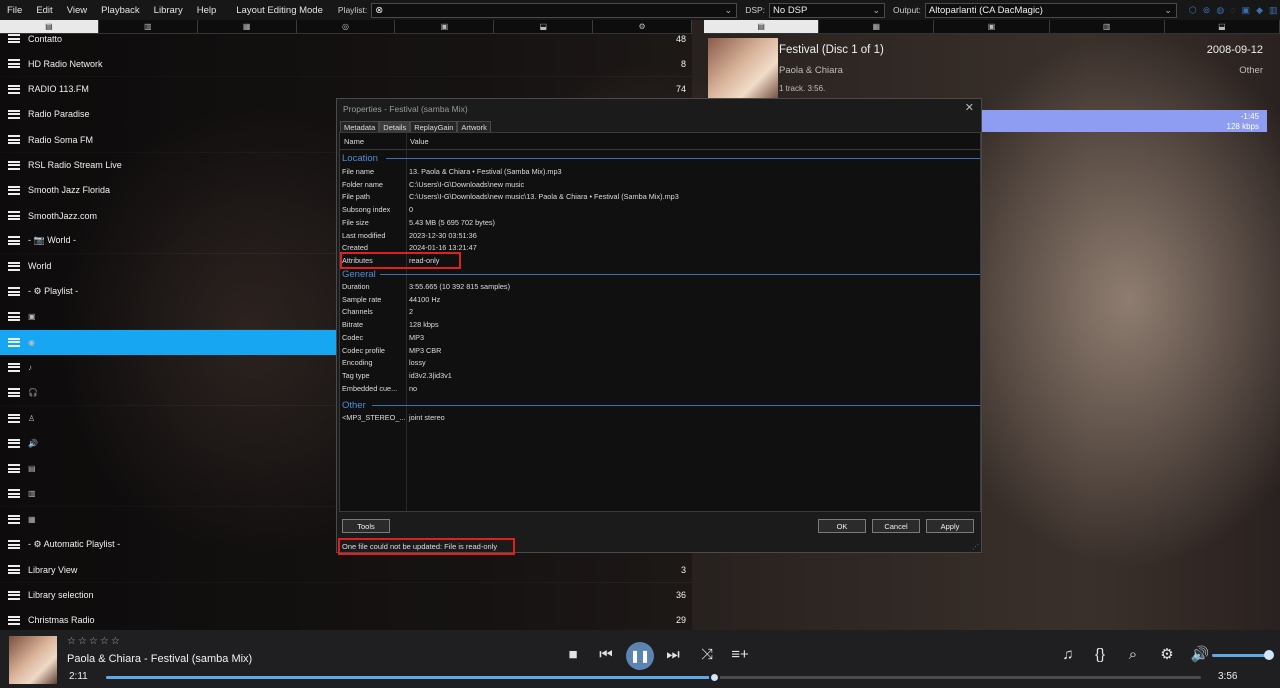  What do you see at coordinates (643, 26) in the screenshot?
I see `left-tab: ⚙` at bounding box center [643, 26].